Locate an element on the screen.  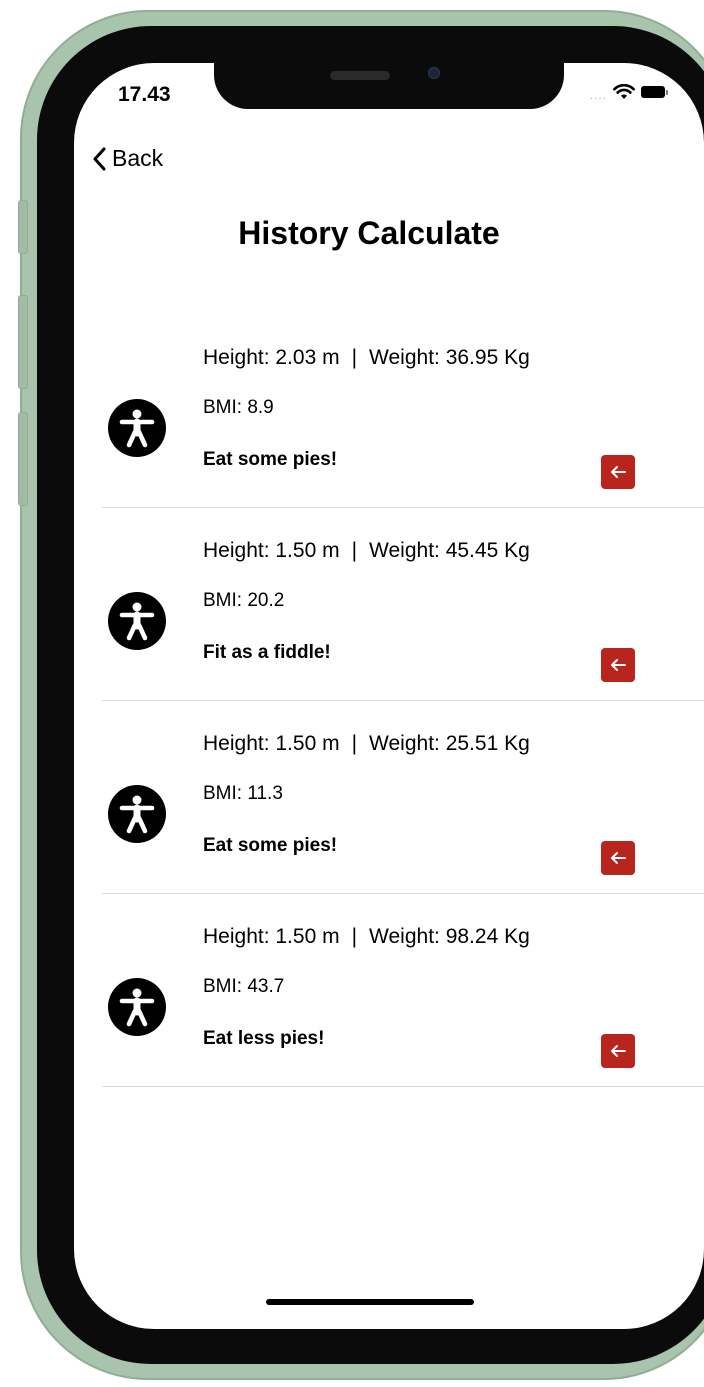
bmi-message: Eat less pies! is located at coordinates (264, 1038).